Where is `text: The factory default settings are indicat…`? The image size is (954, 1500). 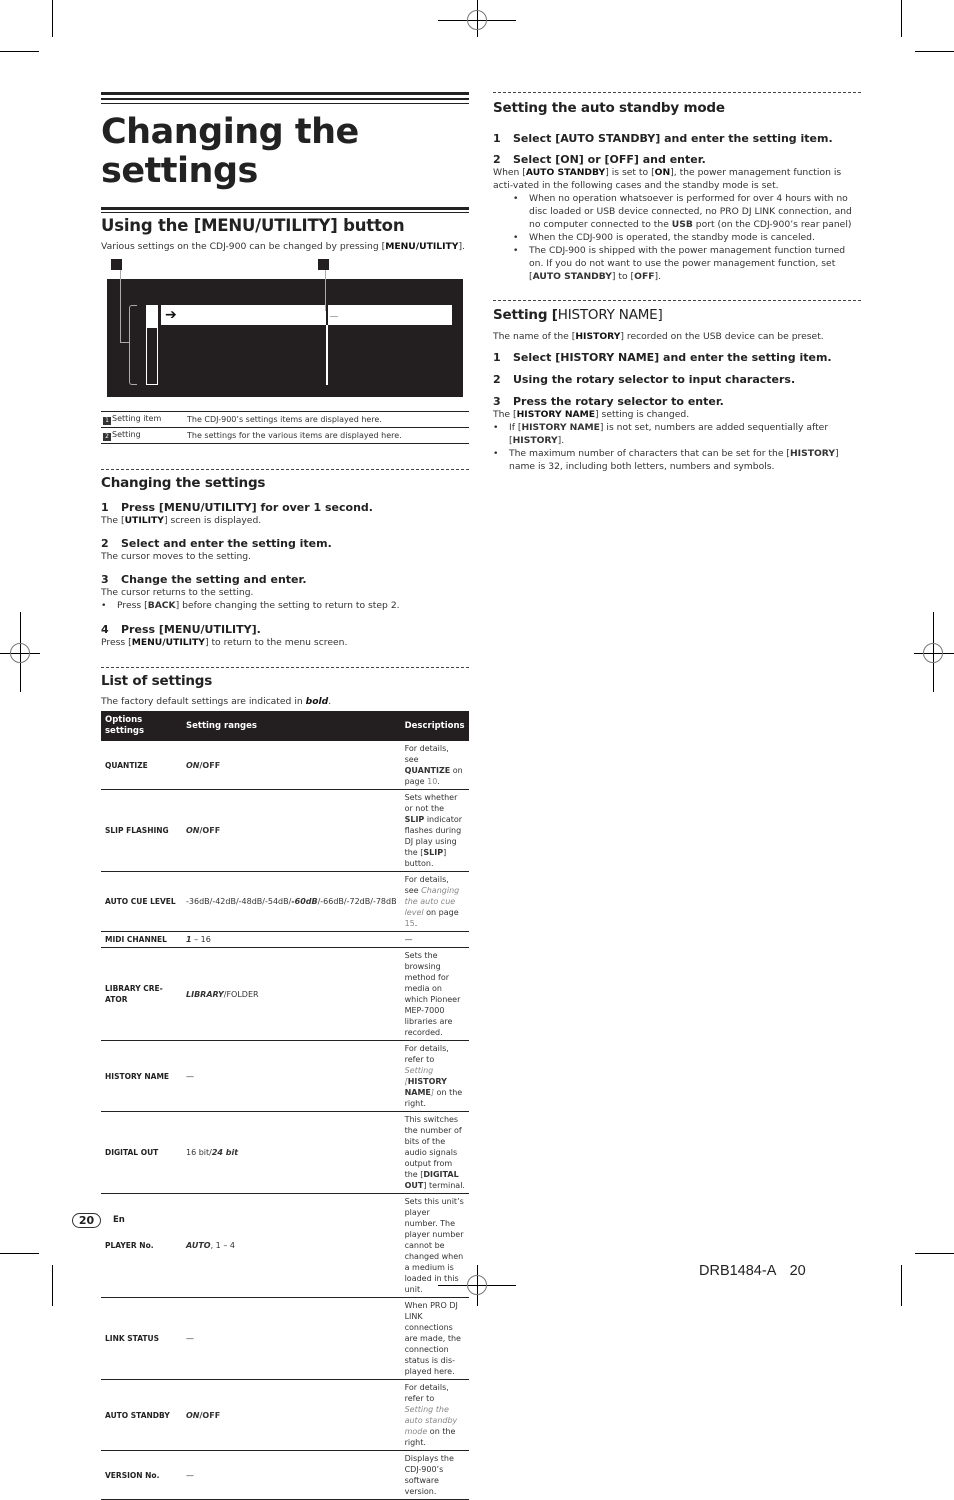
text: The factory default settings are indicat… is located at coordinates (203, 701).